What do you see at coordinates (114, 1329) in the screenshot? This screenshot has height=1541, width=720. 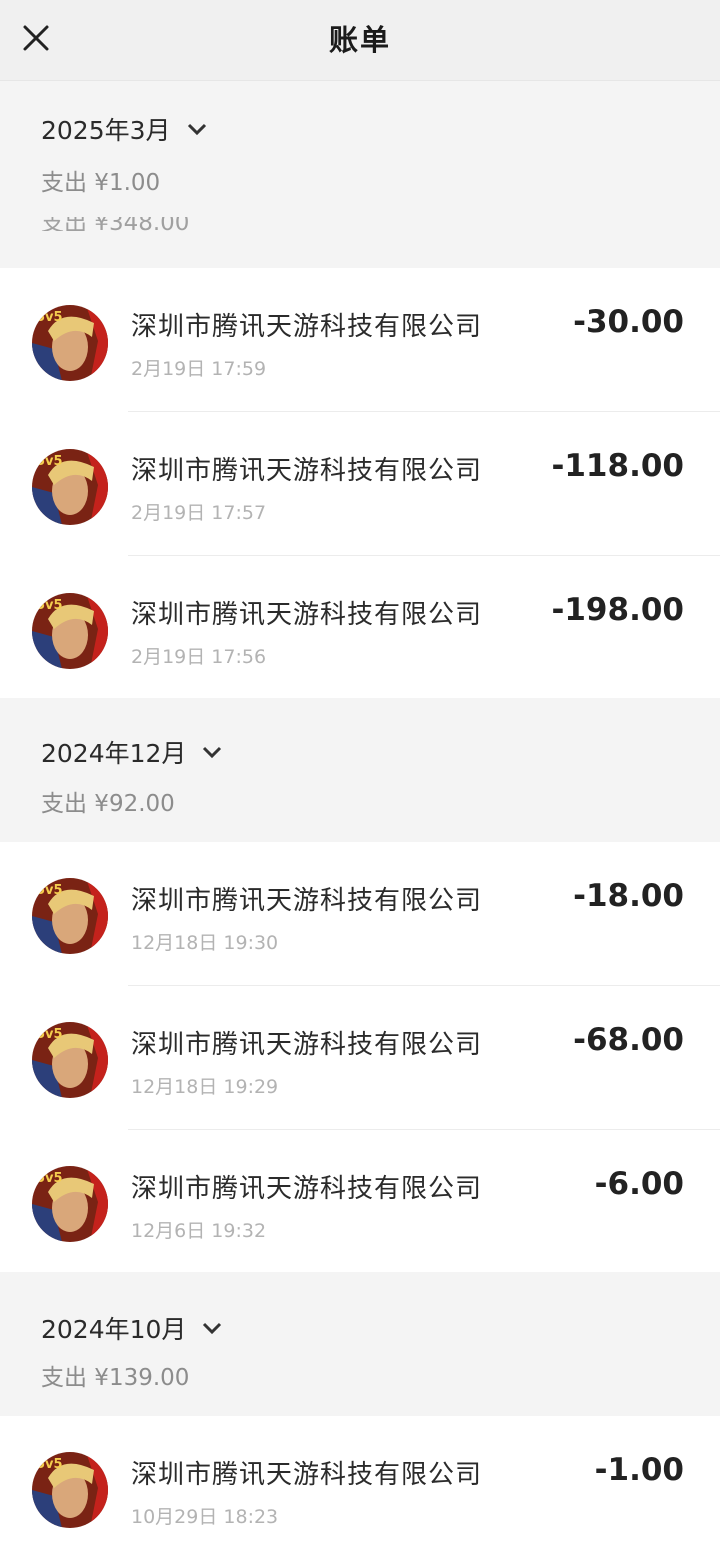 I see `month-title: 2024年10月` at bounding box center [114, 1329].